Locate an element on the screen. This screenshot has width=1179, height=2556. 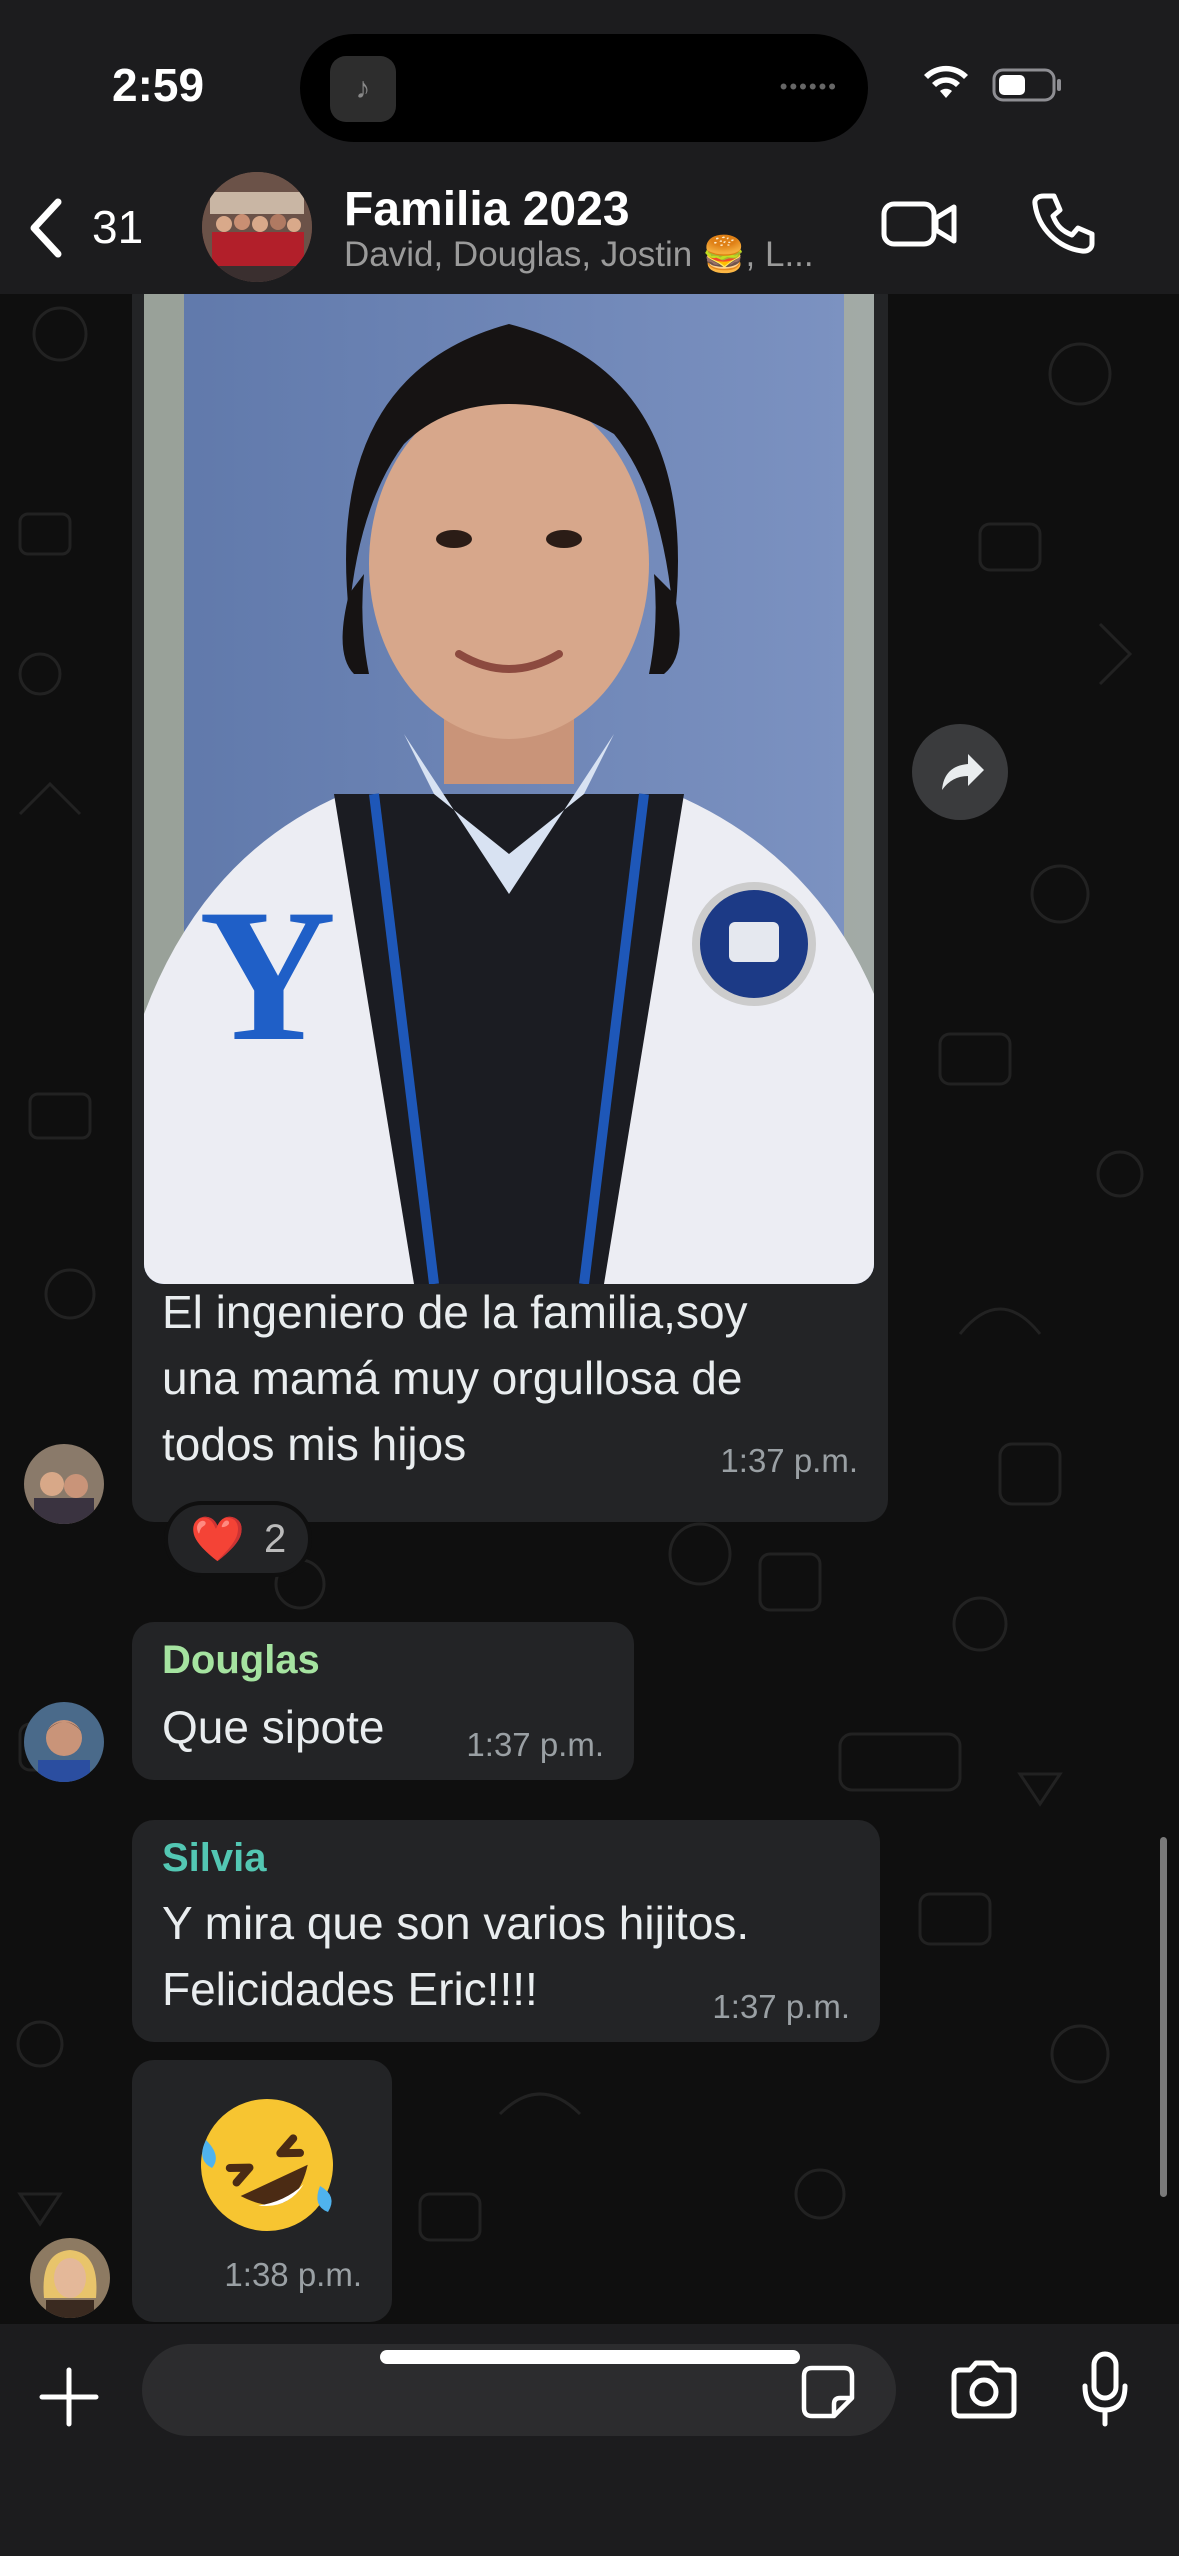
message-text-line-1: Y mira que son varios hijitos. is located at coordinates (456, 1923).